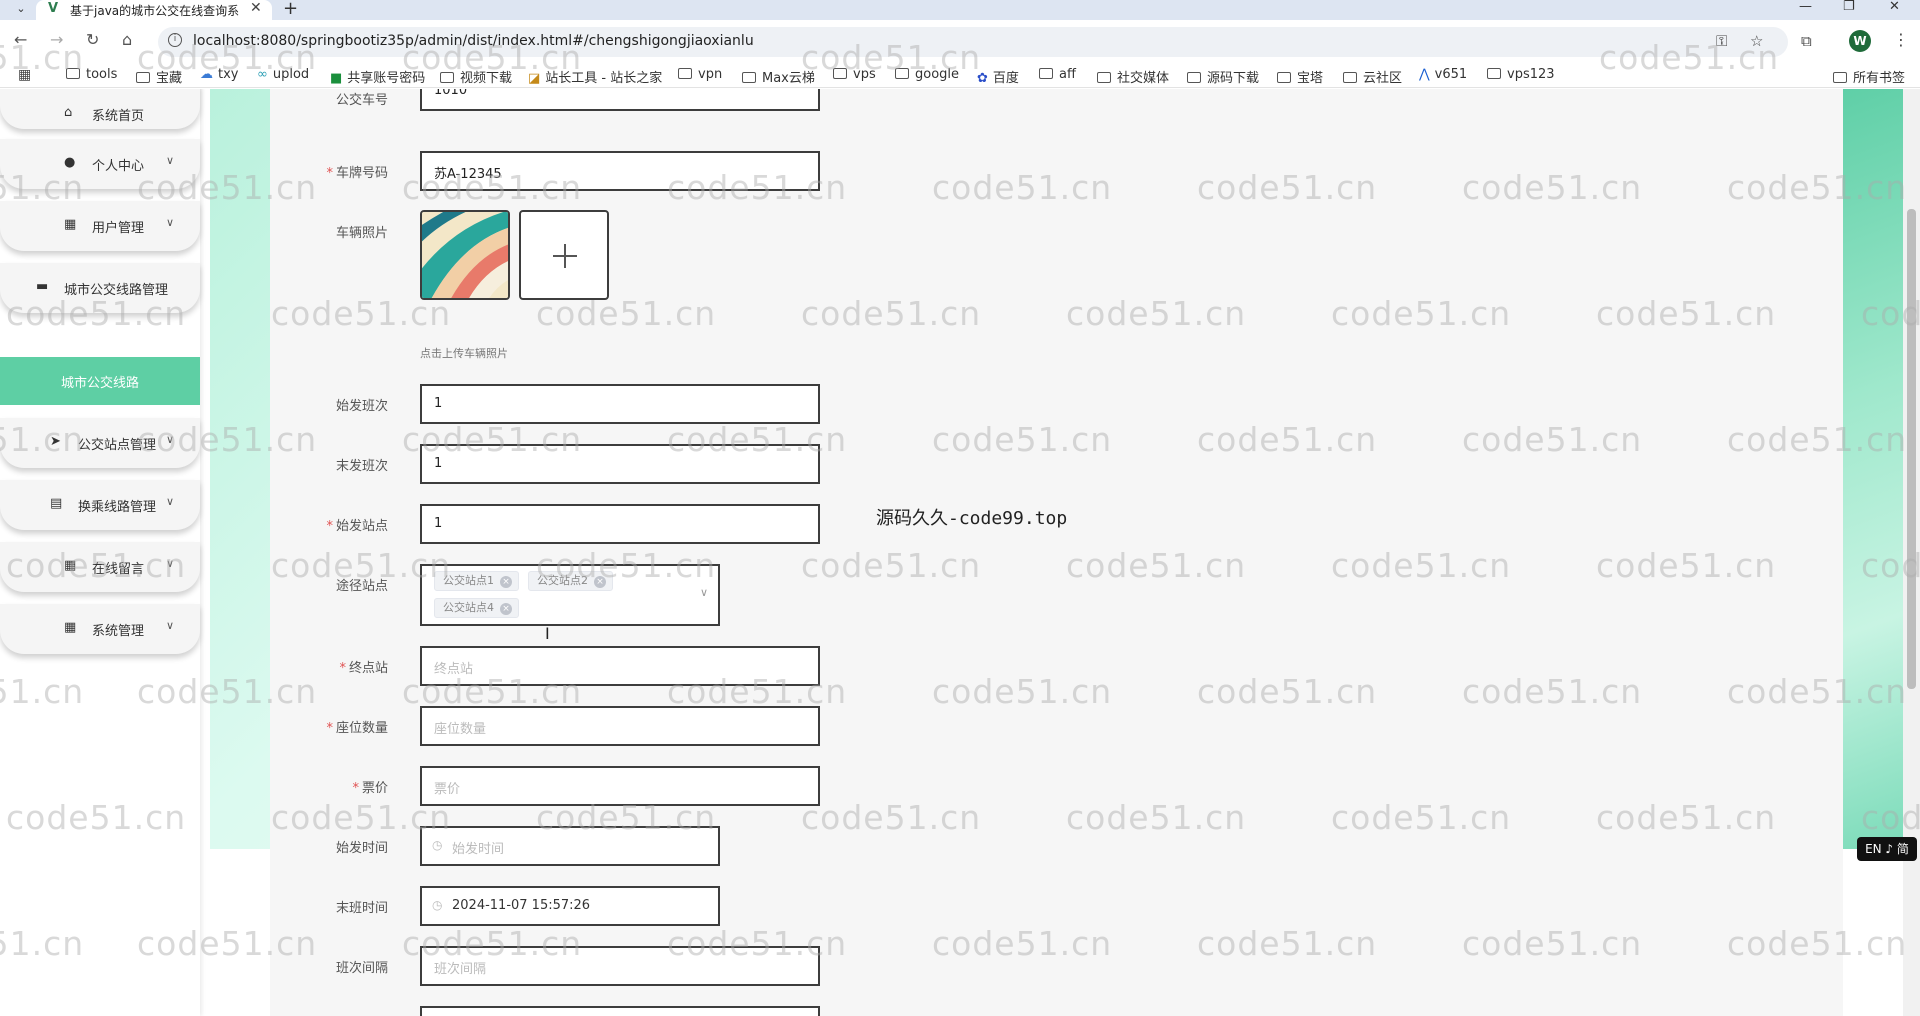 The image size is (1920, 1016). What do you see at coordinates (1901, 39) in the screenshot?
I see `browser-menu-icon: ⋮` at bounding box center [1901, 39].